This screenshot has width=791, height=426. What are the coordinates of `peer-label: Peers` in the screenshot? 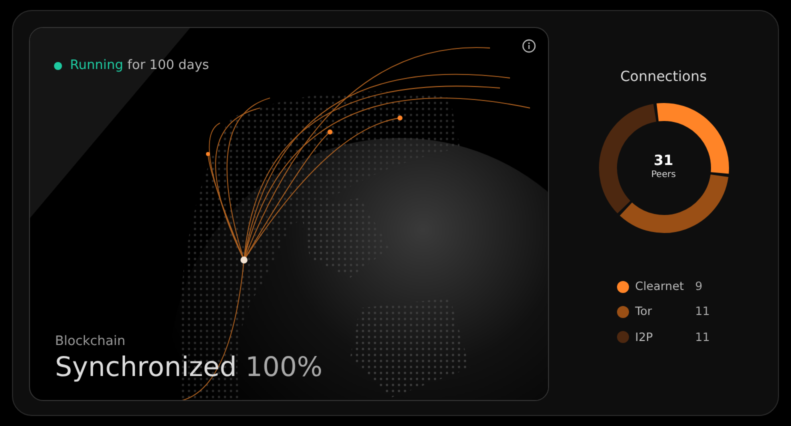 It's located at (663, 175).